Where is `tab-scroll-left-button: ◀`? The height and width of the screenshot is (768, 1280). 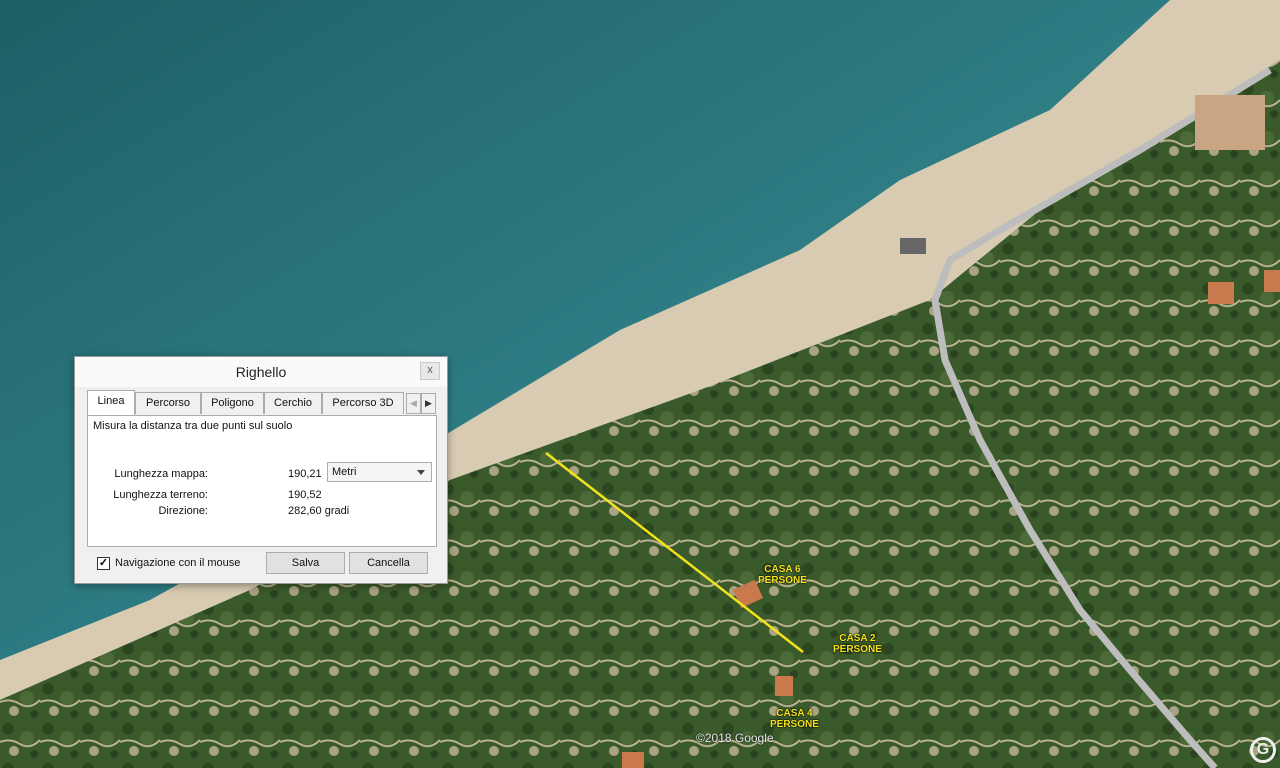 tab-scroll-left-button: ◀ is located at coordinates (413, 403).